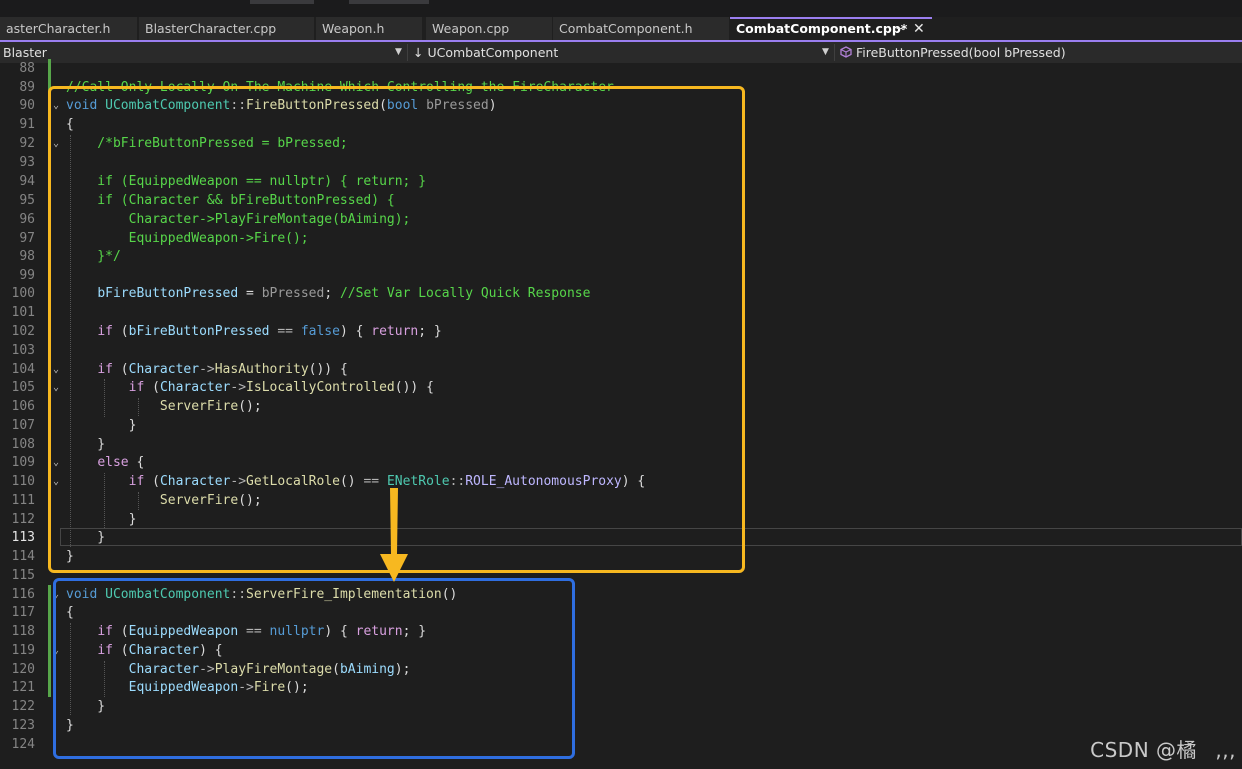  What do you see at coordinates (394, 535) in the screenshot?
I see `down-arrow-icon` at bounding box center [394, 535].